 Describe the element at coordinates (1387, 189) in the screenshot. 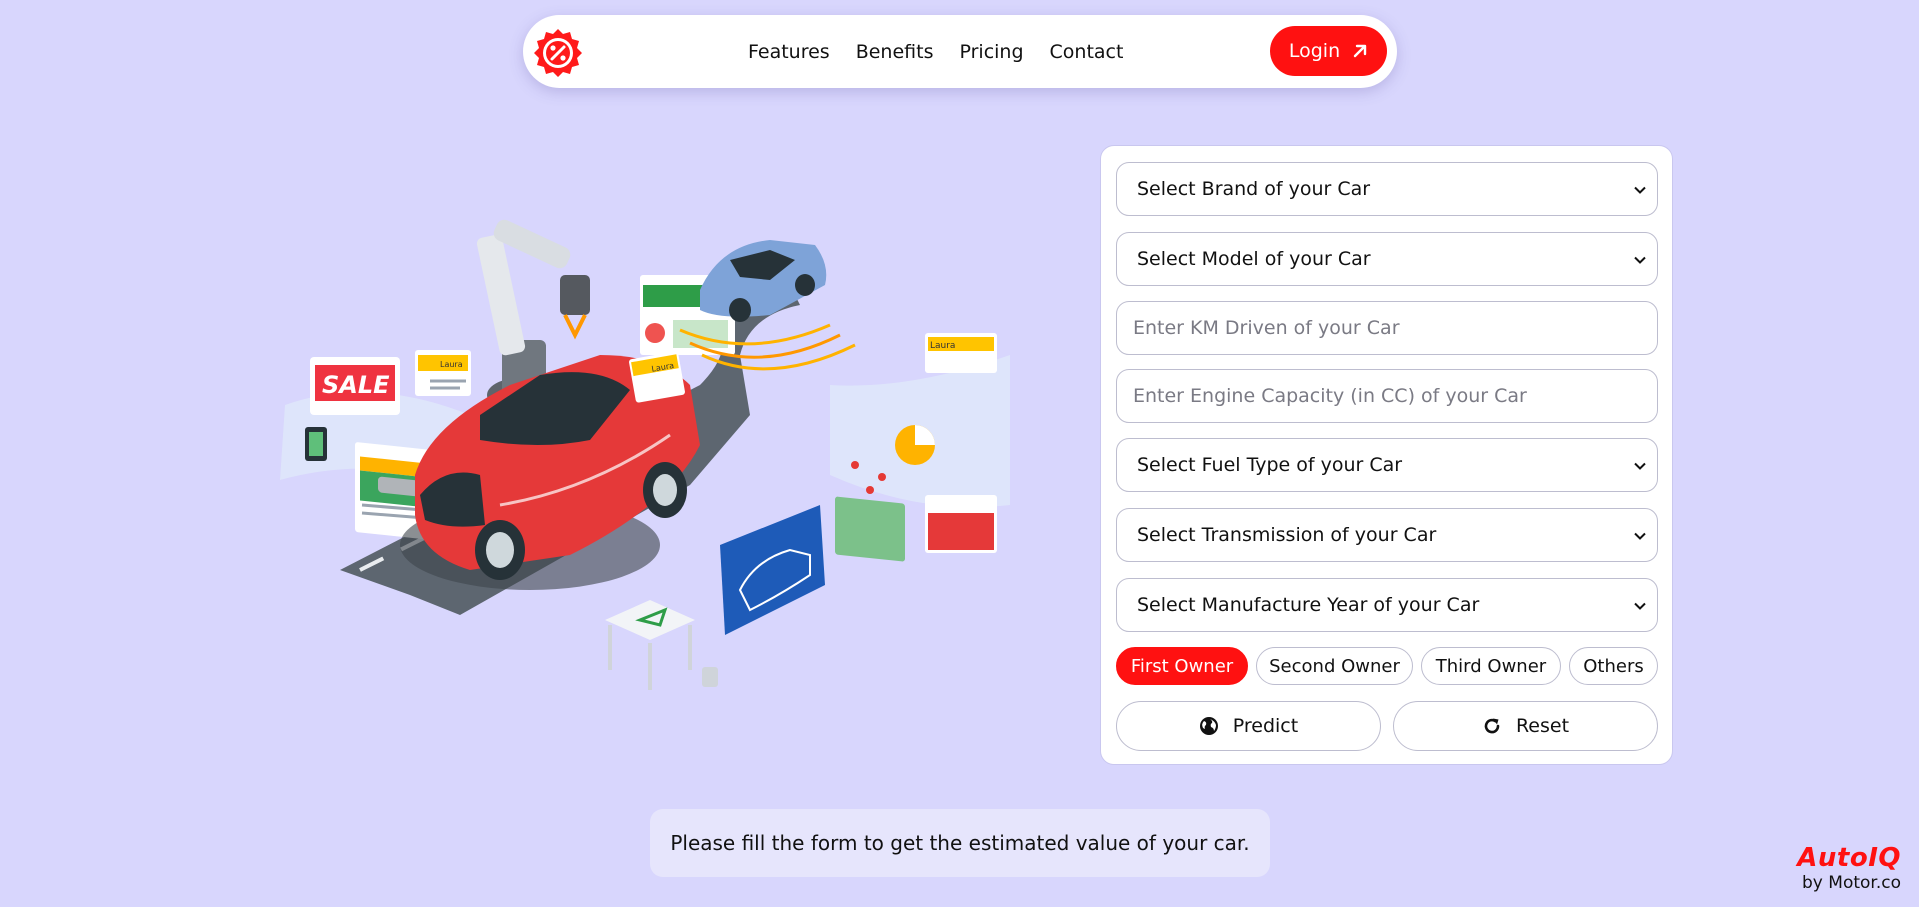

I see `brand-select: Select Brand of your Car` at that location.